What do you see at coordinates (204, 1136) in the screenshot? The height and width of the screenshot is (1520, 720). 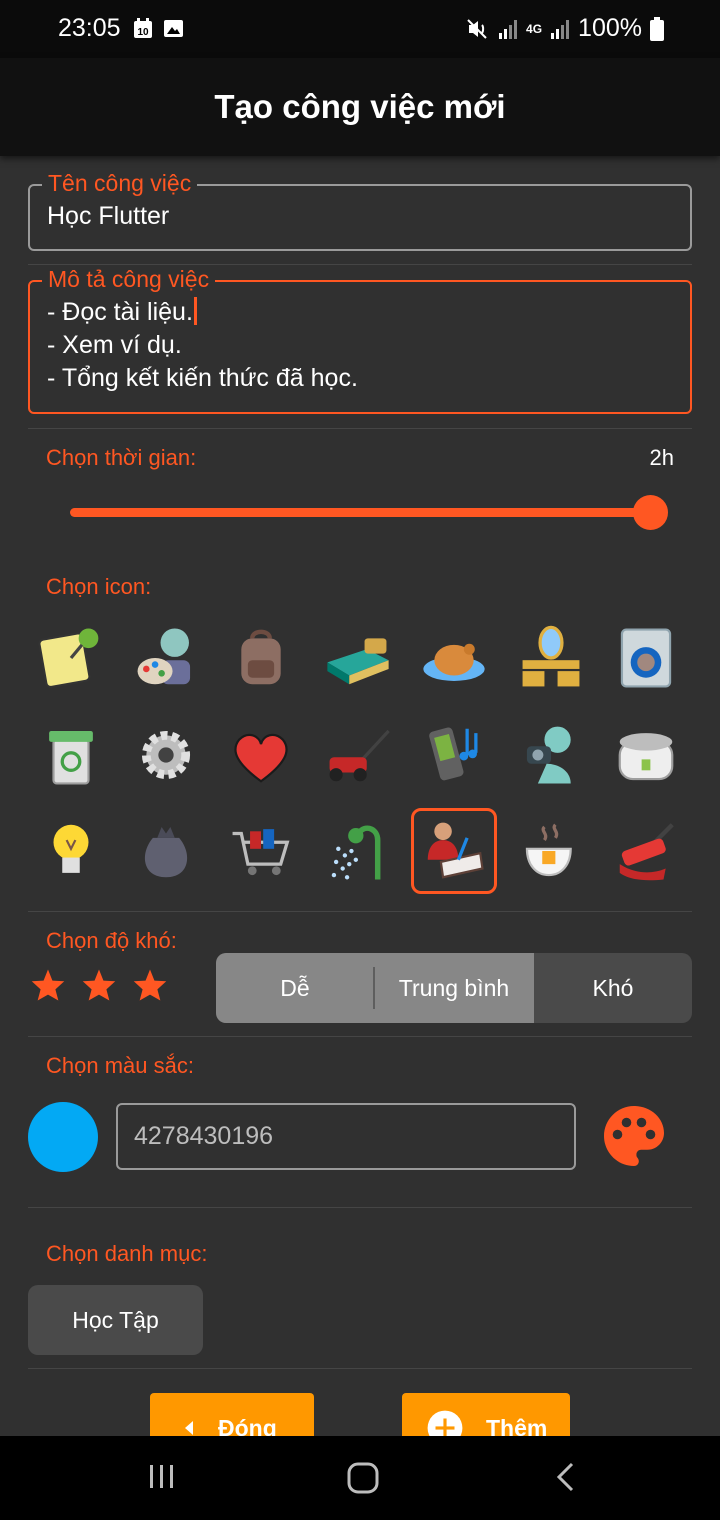 I see `color-value: 4278430196` at bounding box center [204, 1136].